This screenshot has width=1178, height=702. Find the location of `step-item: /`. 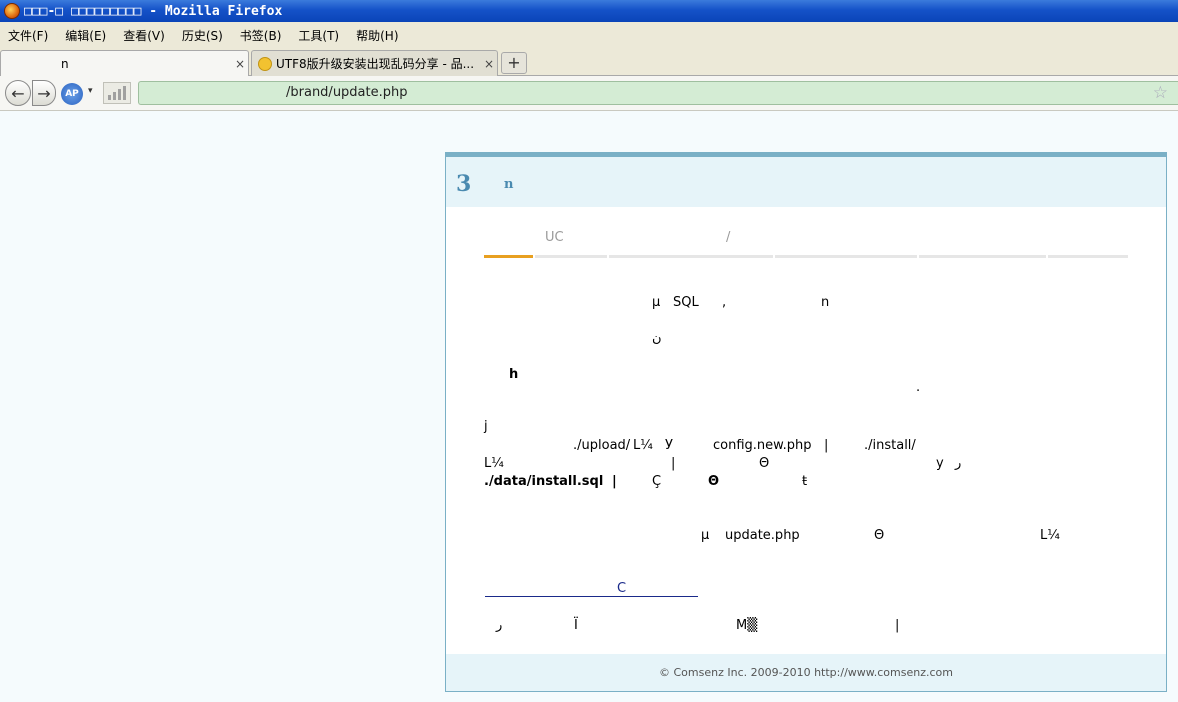

step-item: / is located at coordinates (691, 244).